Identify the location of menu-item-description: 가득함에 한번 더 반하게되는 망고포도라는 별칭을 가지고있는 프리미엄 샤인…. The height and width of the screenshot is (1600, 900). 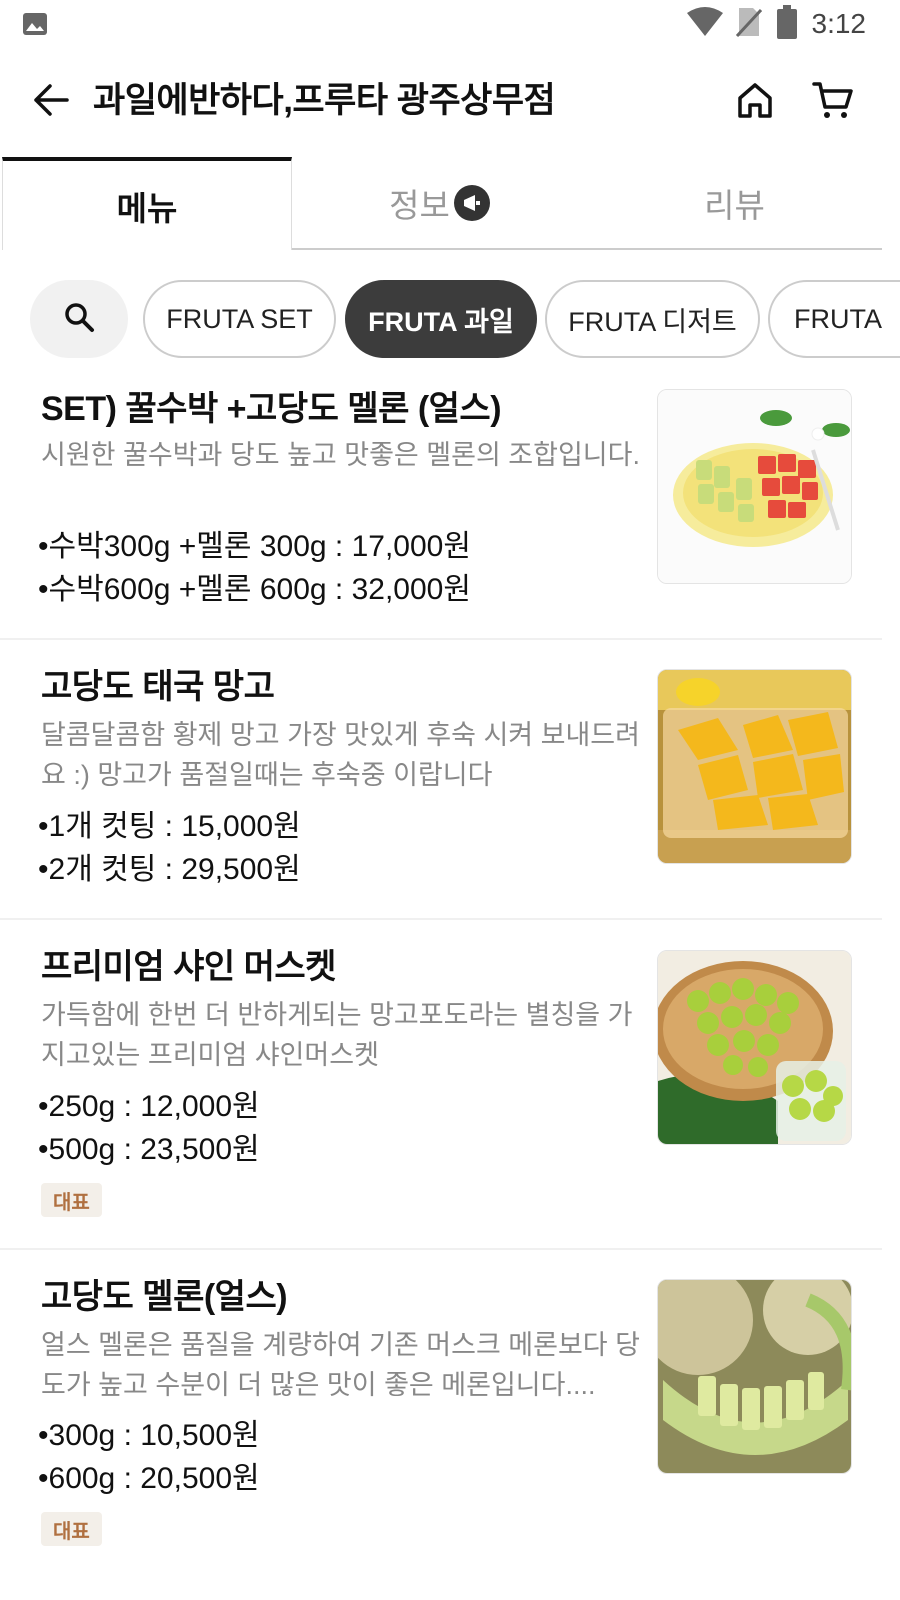
(337, 1035).